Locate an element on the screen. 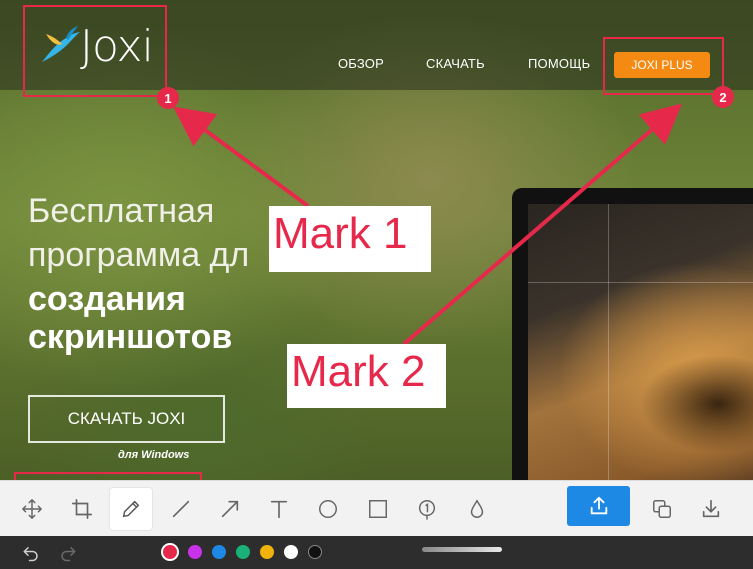 Image resolution: width=753 pixels, height=569 pixels. copy-button is located at coordinates (662, 509).